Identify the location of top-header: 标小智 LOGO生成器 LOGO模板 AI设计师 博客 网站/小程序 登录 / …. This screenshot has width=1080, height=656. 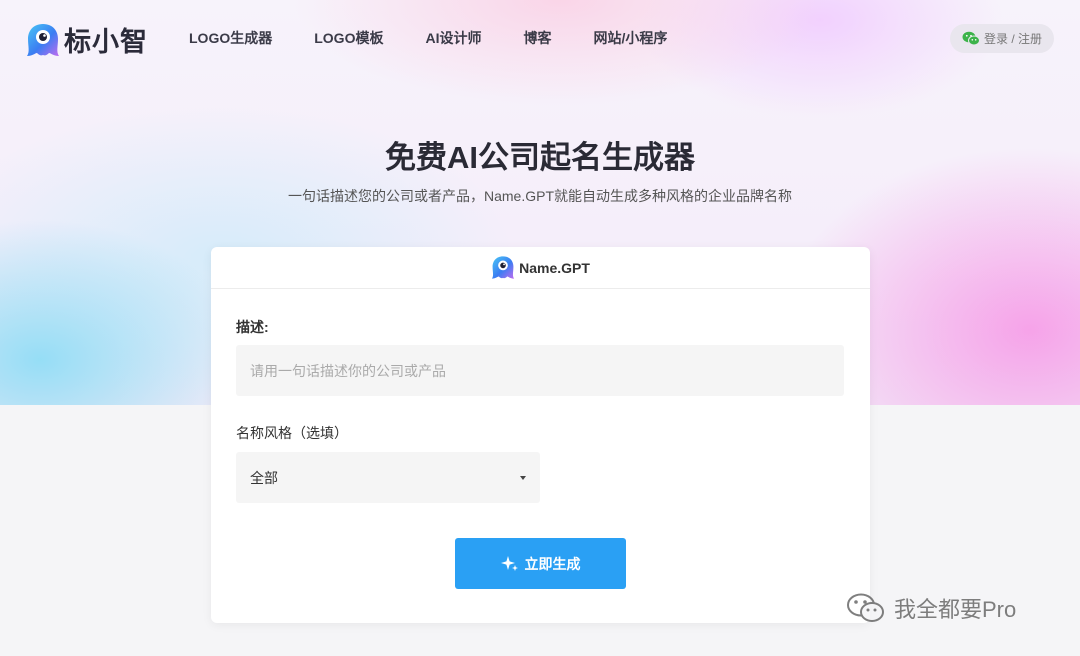
(540, 39).